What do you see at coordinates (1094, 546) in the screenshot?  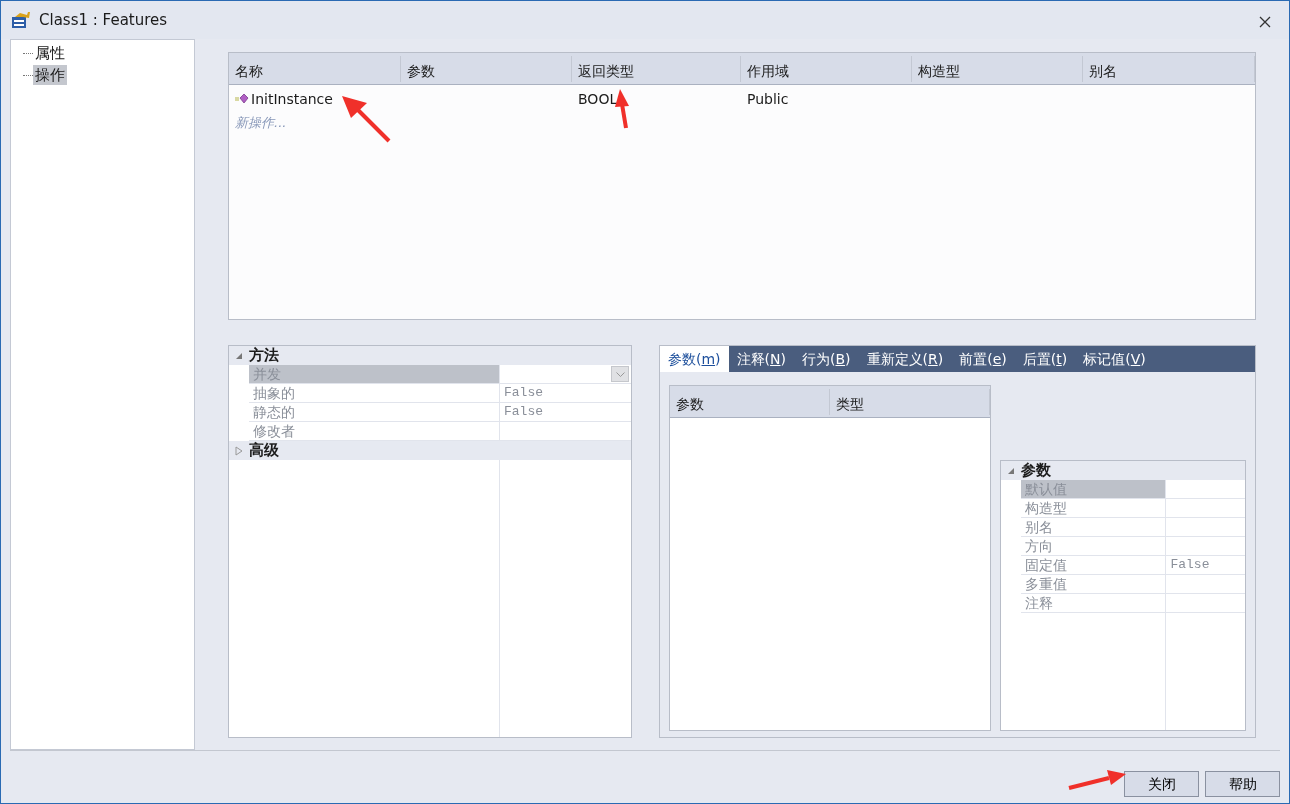 I see `property-name: 方向` at bounding box center [1094, 546].